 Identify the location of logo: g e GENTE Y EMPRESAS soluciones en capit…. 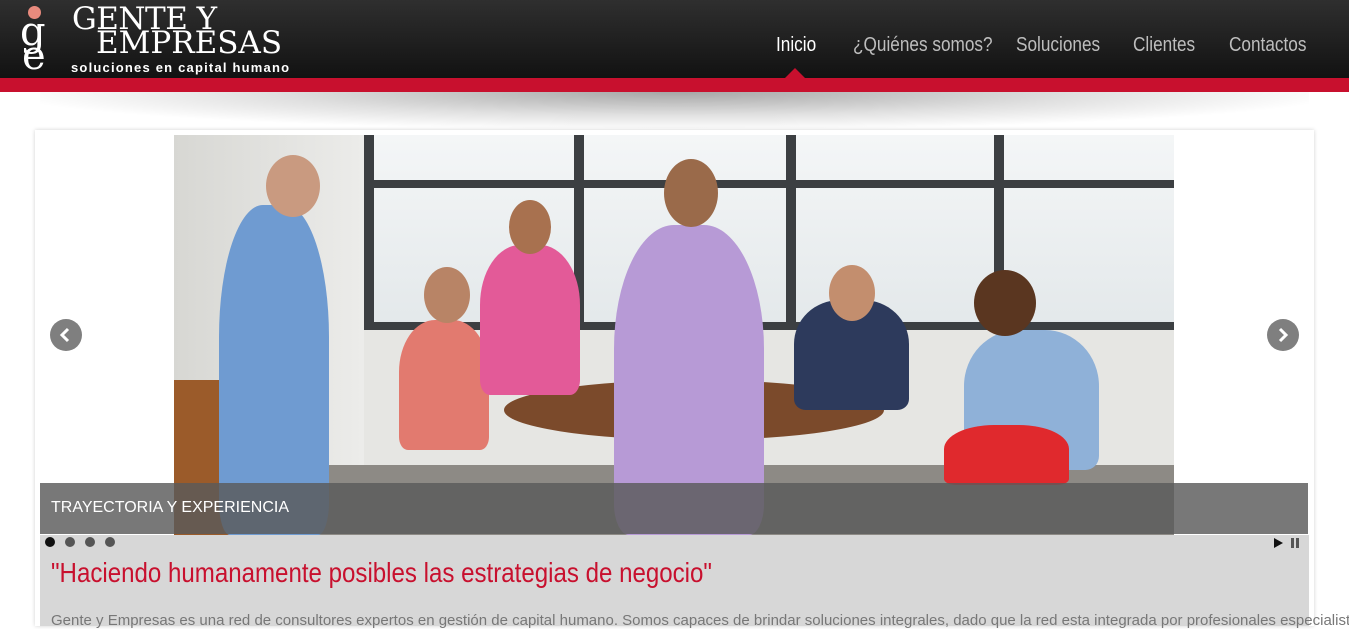
(163, 40).